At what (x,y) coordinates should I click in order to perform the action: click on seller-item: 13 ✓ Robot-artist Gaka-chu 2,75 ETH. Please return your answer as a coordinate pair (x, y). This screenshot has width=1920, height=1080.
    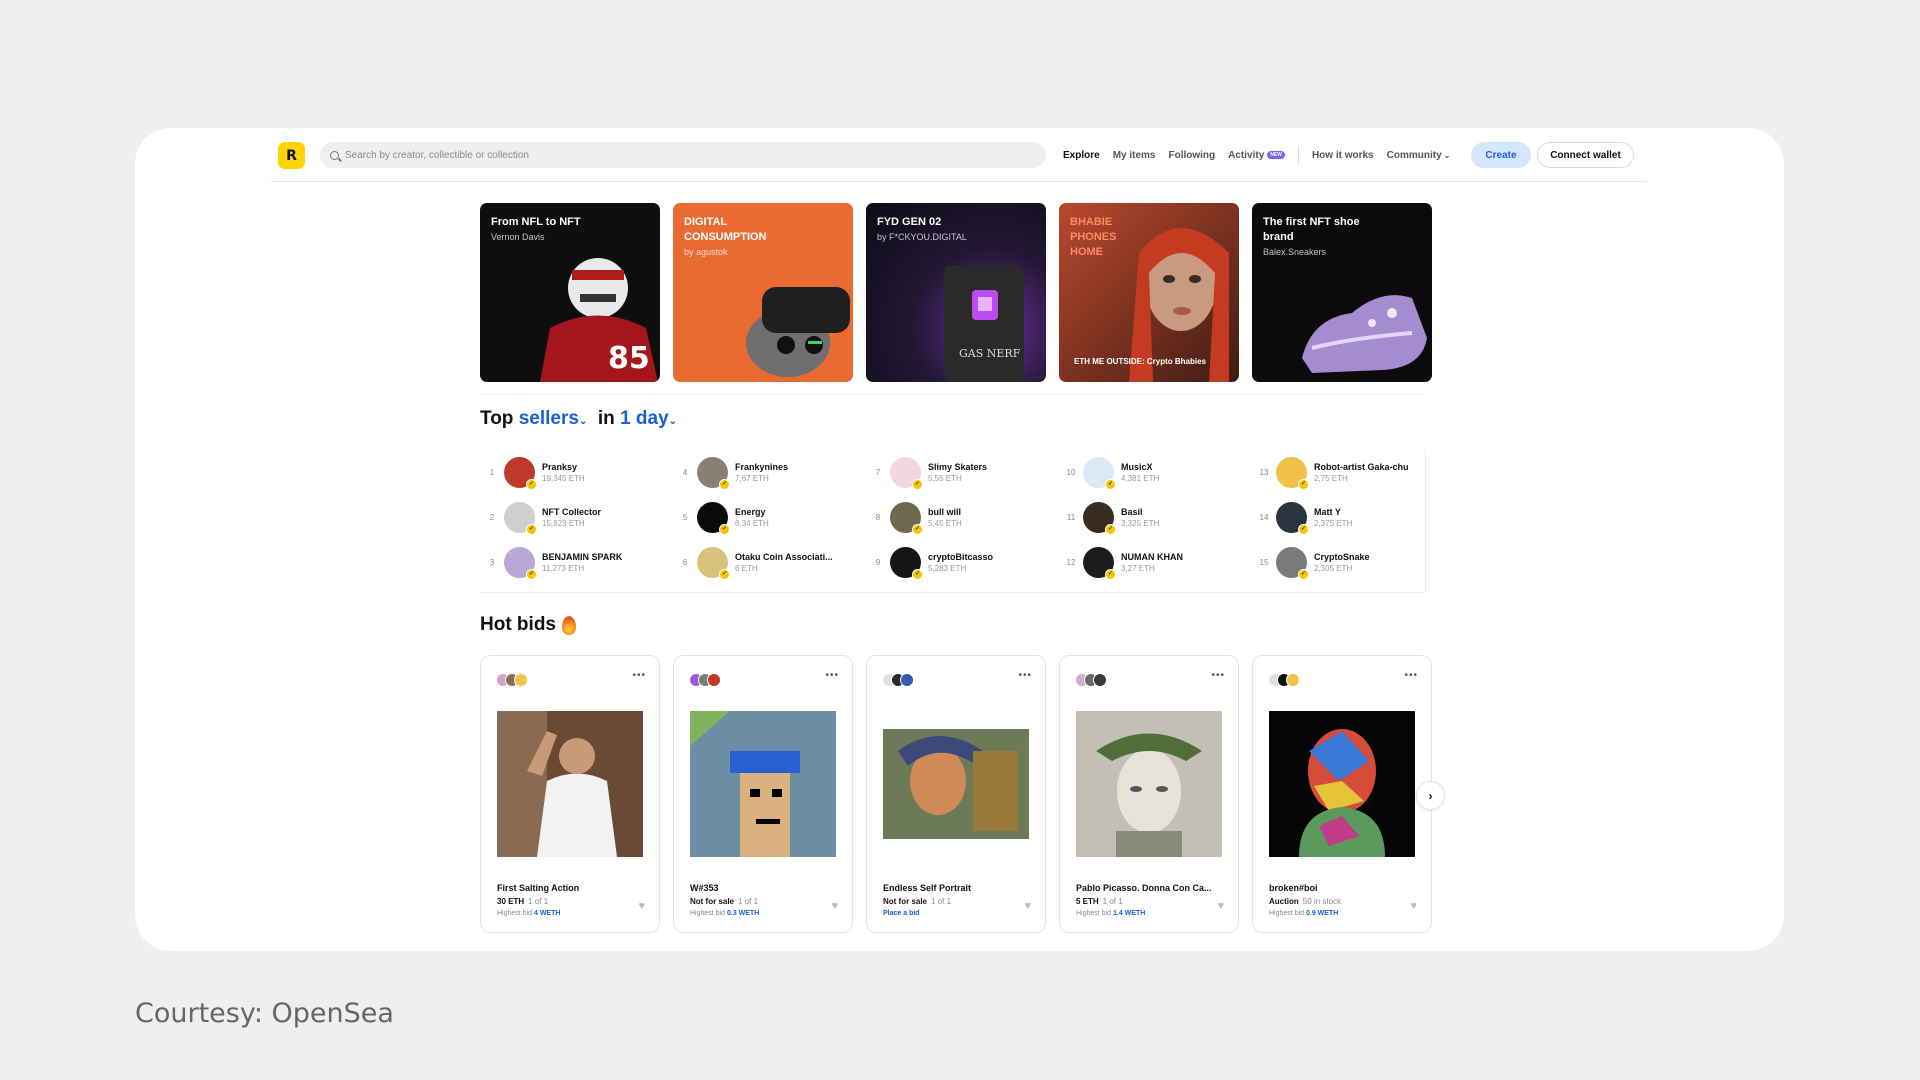
    Looking at the image, I should click on (1348, 472).